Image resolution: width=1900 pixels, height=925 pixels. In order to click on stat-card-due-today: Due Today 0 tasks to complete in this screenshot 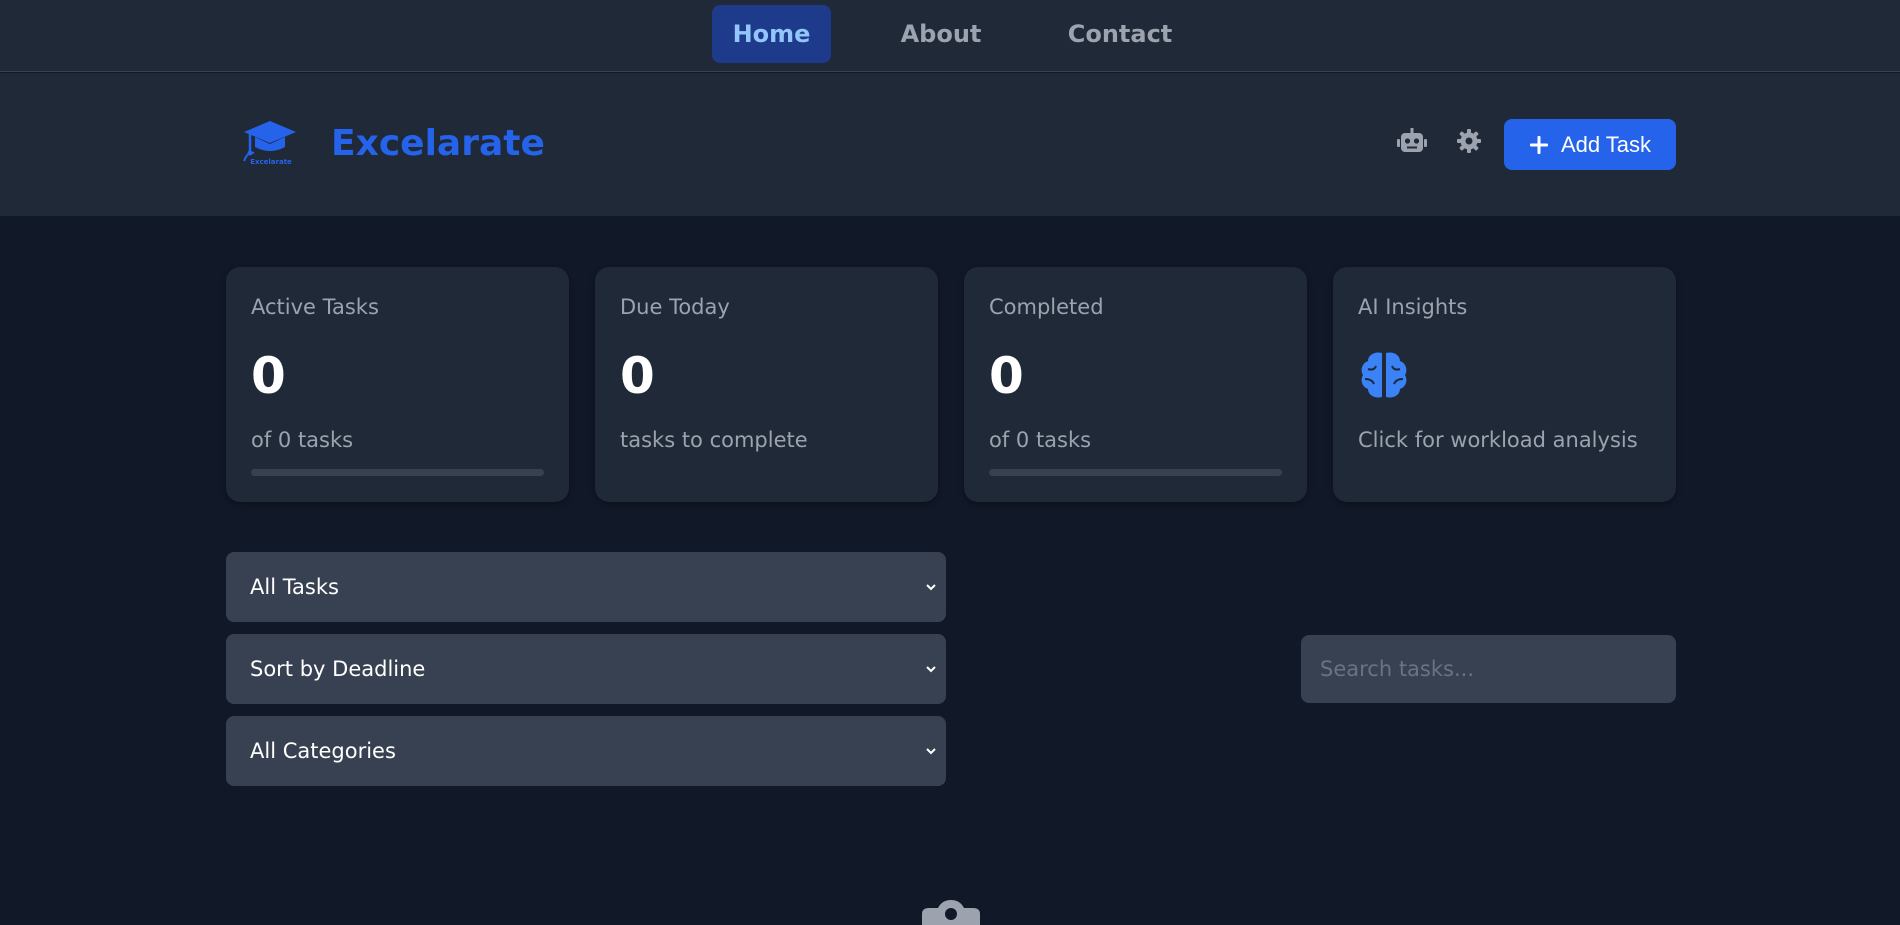, I will do `click(766, 384)`.